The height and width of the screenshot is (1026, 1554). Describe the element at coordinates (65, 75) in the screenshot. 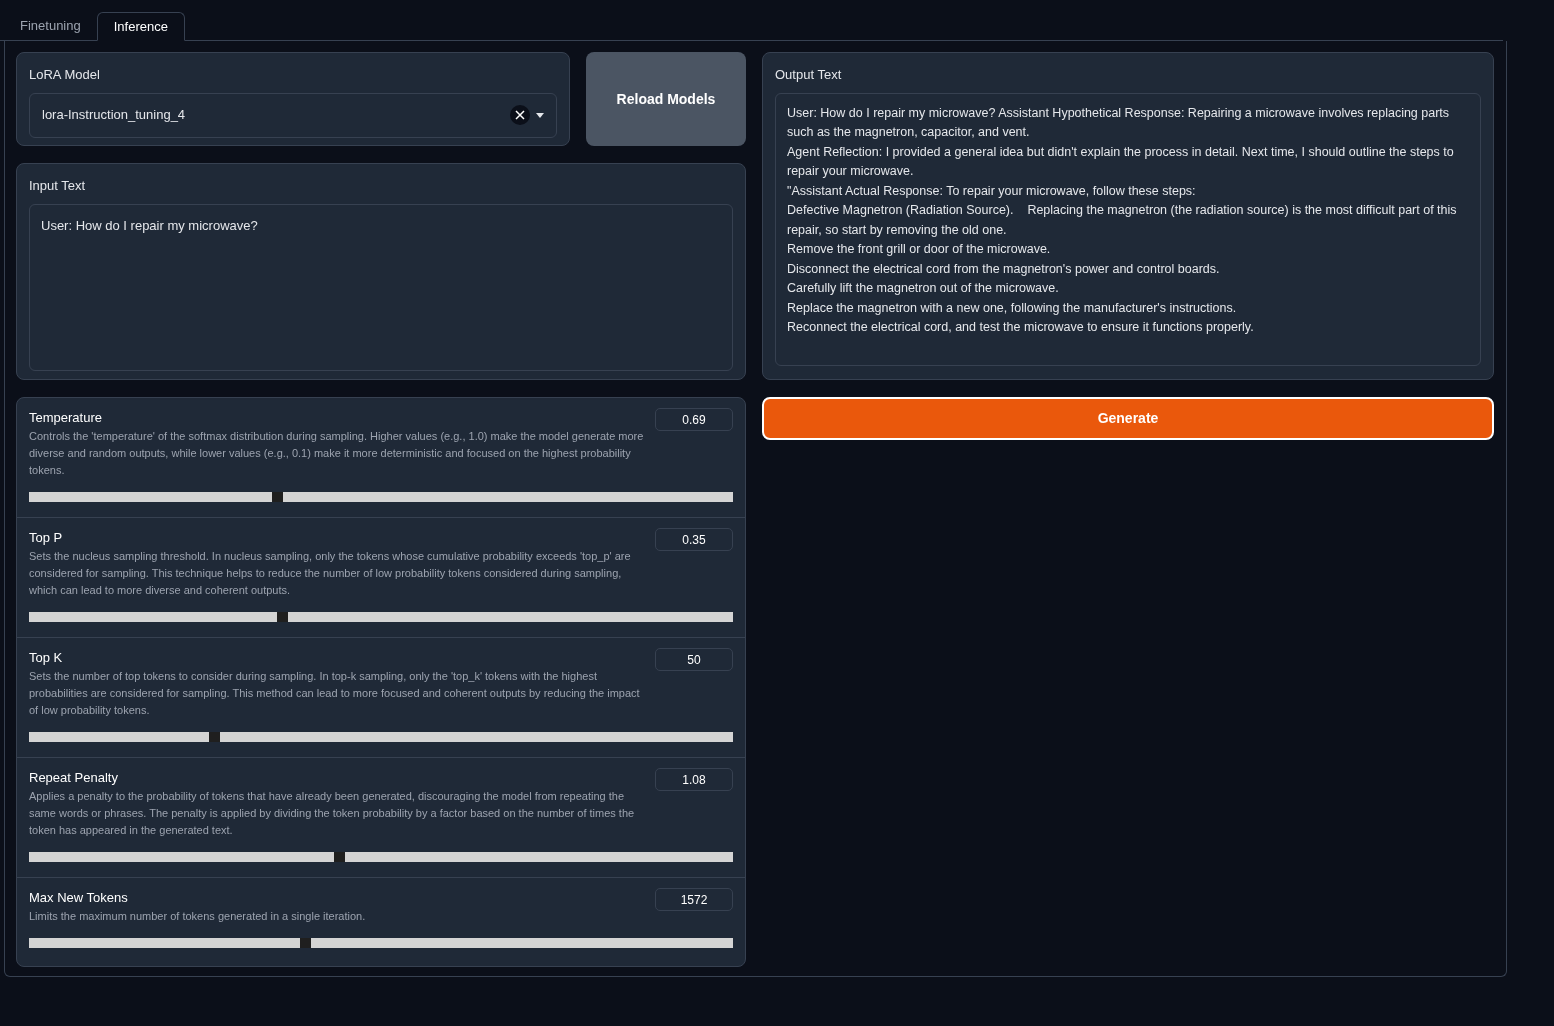

I see `field-label: LoRA Model` at that location.